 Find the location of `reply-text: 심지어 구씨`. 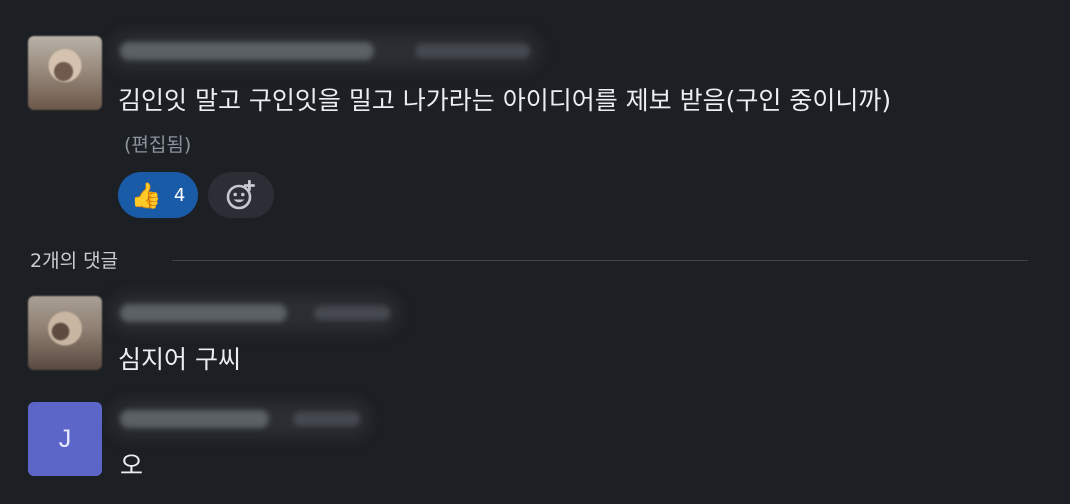

reply-text: 심지어 구씨 is located at coordinates (179, 359).